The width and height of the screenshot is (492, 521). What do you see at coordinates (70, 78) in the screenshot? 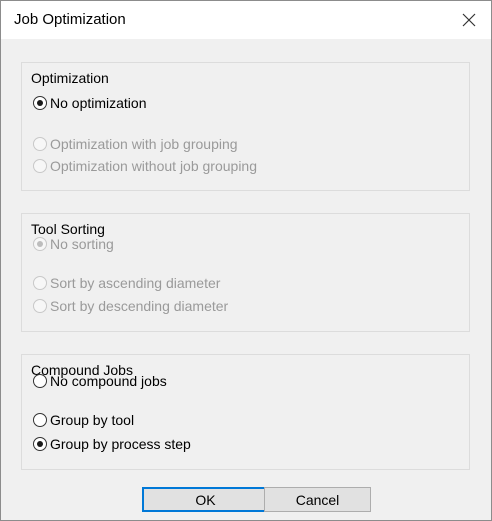
I see `optimization-group-title: Optimization` at bounding box center [70, 78].